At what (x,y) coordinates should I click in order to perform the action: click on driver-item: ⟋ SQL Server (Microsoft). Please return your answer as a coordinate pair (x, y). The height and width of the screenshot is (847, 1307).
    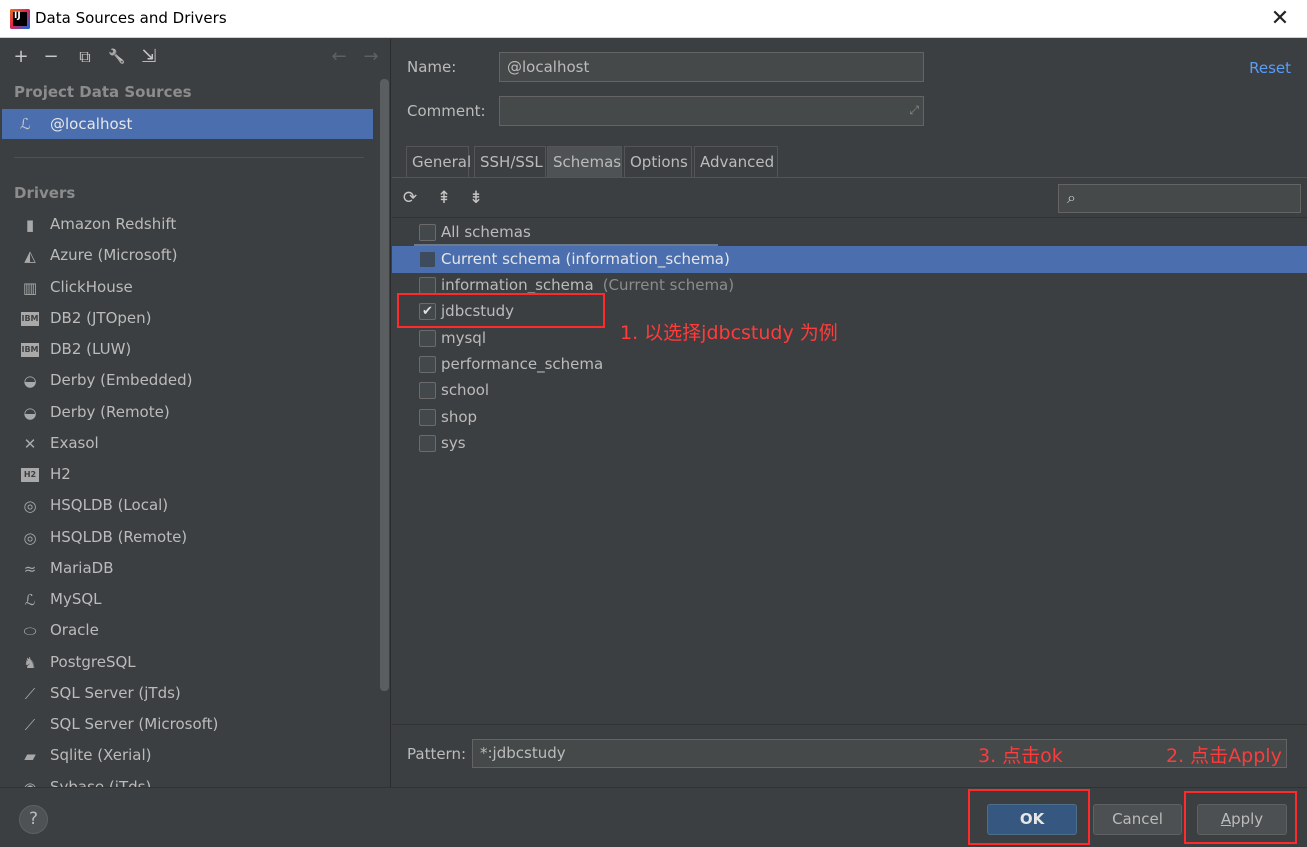
    Looking at the image, I should click on (187, 725).